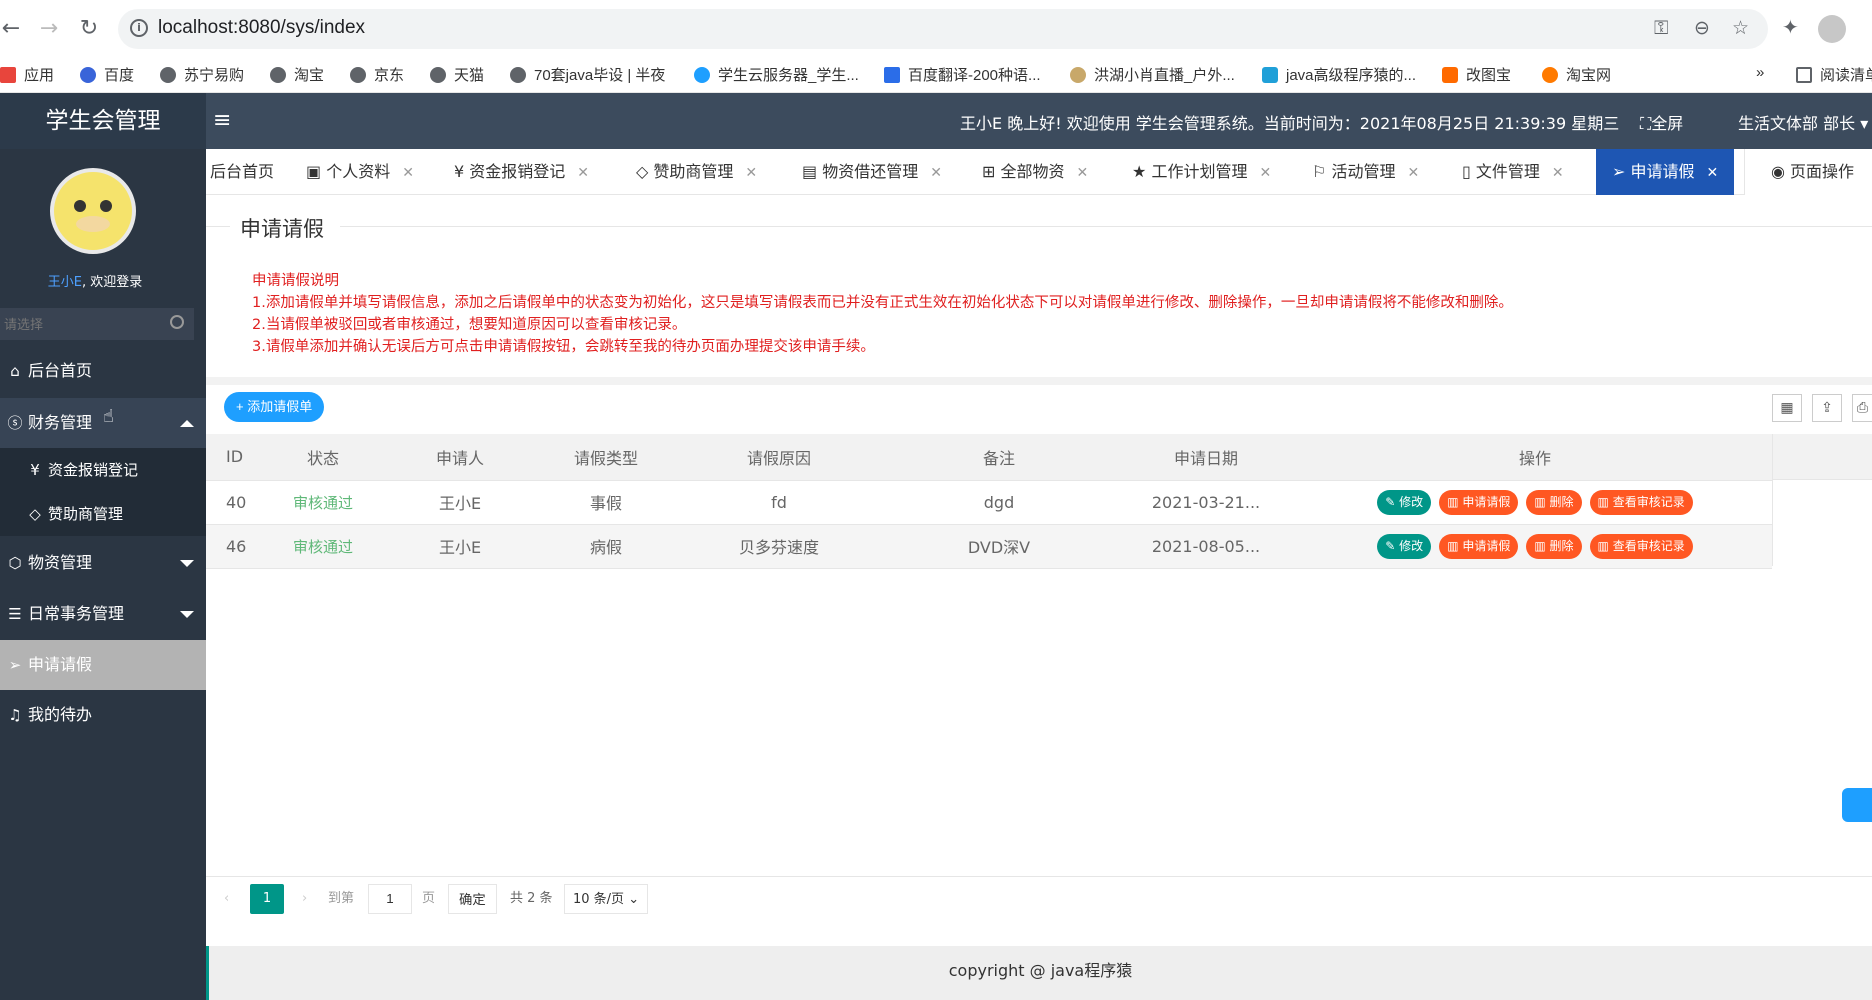 The height and width of the screenshot is (1000, 1872). What do you see at coordinates (222, 120) in the screenshot?
I see `menu-toggle-icon: ≡` at bounding box center [222, 120].